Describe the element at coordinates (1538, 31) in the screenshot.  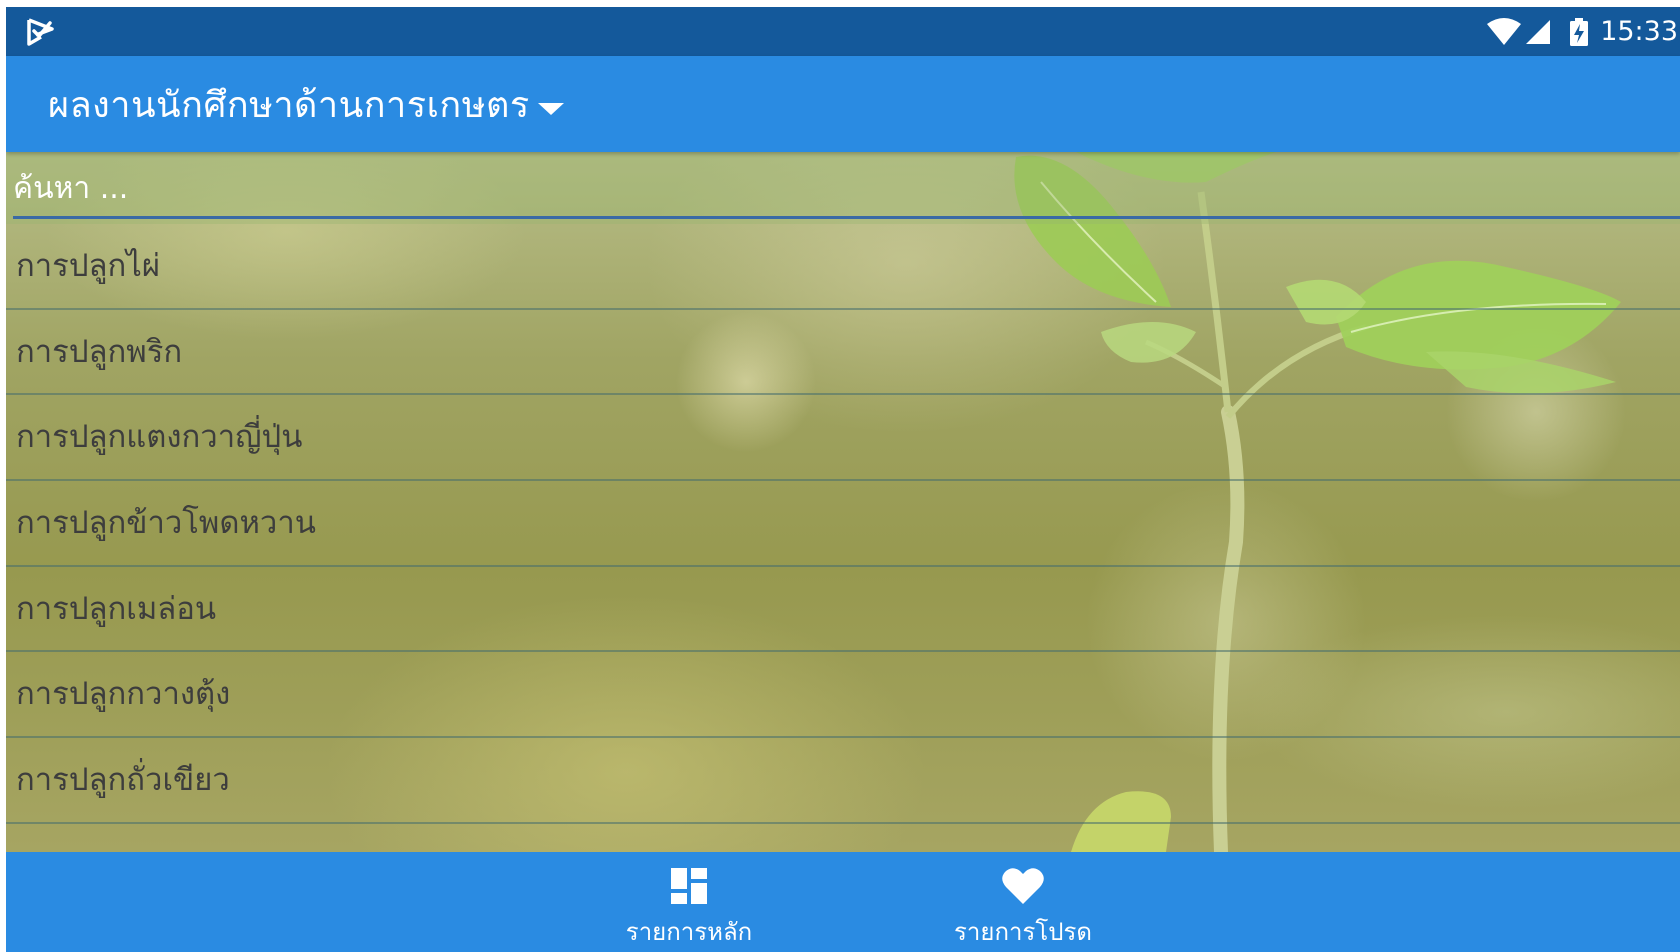
I see `signal-icon` at that location.